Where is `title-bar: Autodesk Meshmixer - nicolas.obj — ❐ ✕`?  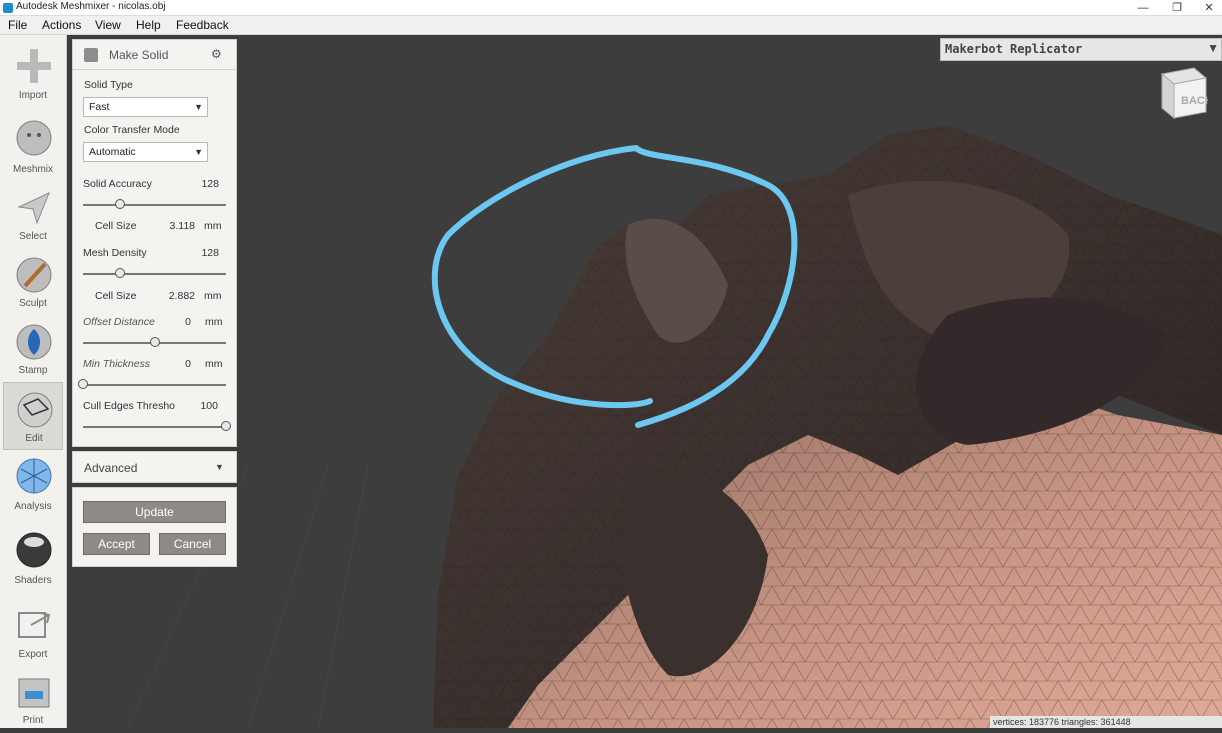 title-bar: Autodesk Meshmixer - nicolas.obj — ❐ ✕ is located at coordinates (611, 8).